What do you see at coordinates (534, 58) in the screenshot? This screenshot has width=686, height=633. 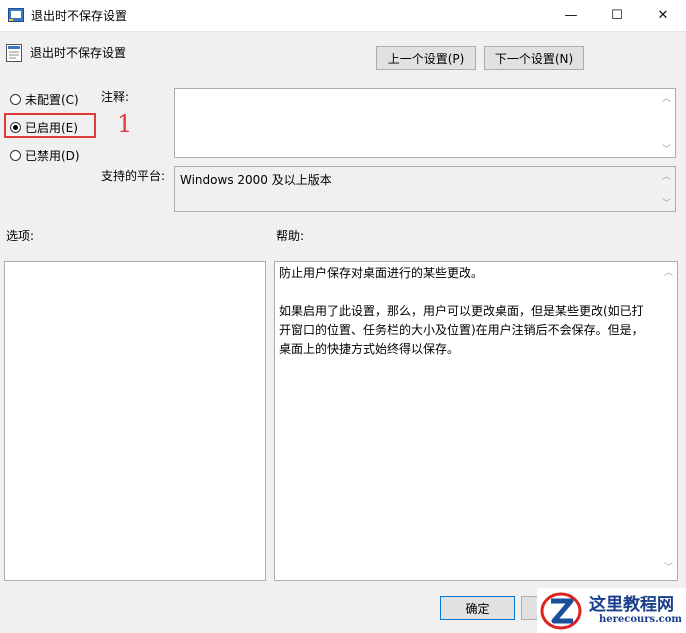 I see `next-setting-button: 下一个设置(N)` at bounding box center [534, 58].